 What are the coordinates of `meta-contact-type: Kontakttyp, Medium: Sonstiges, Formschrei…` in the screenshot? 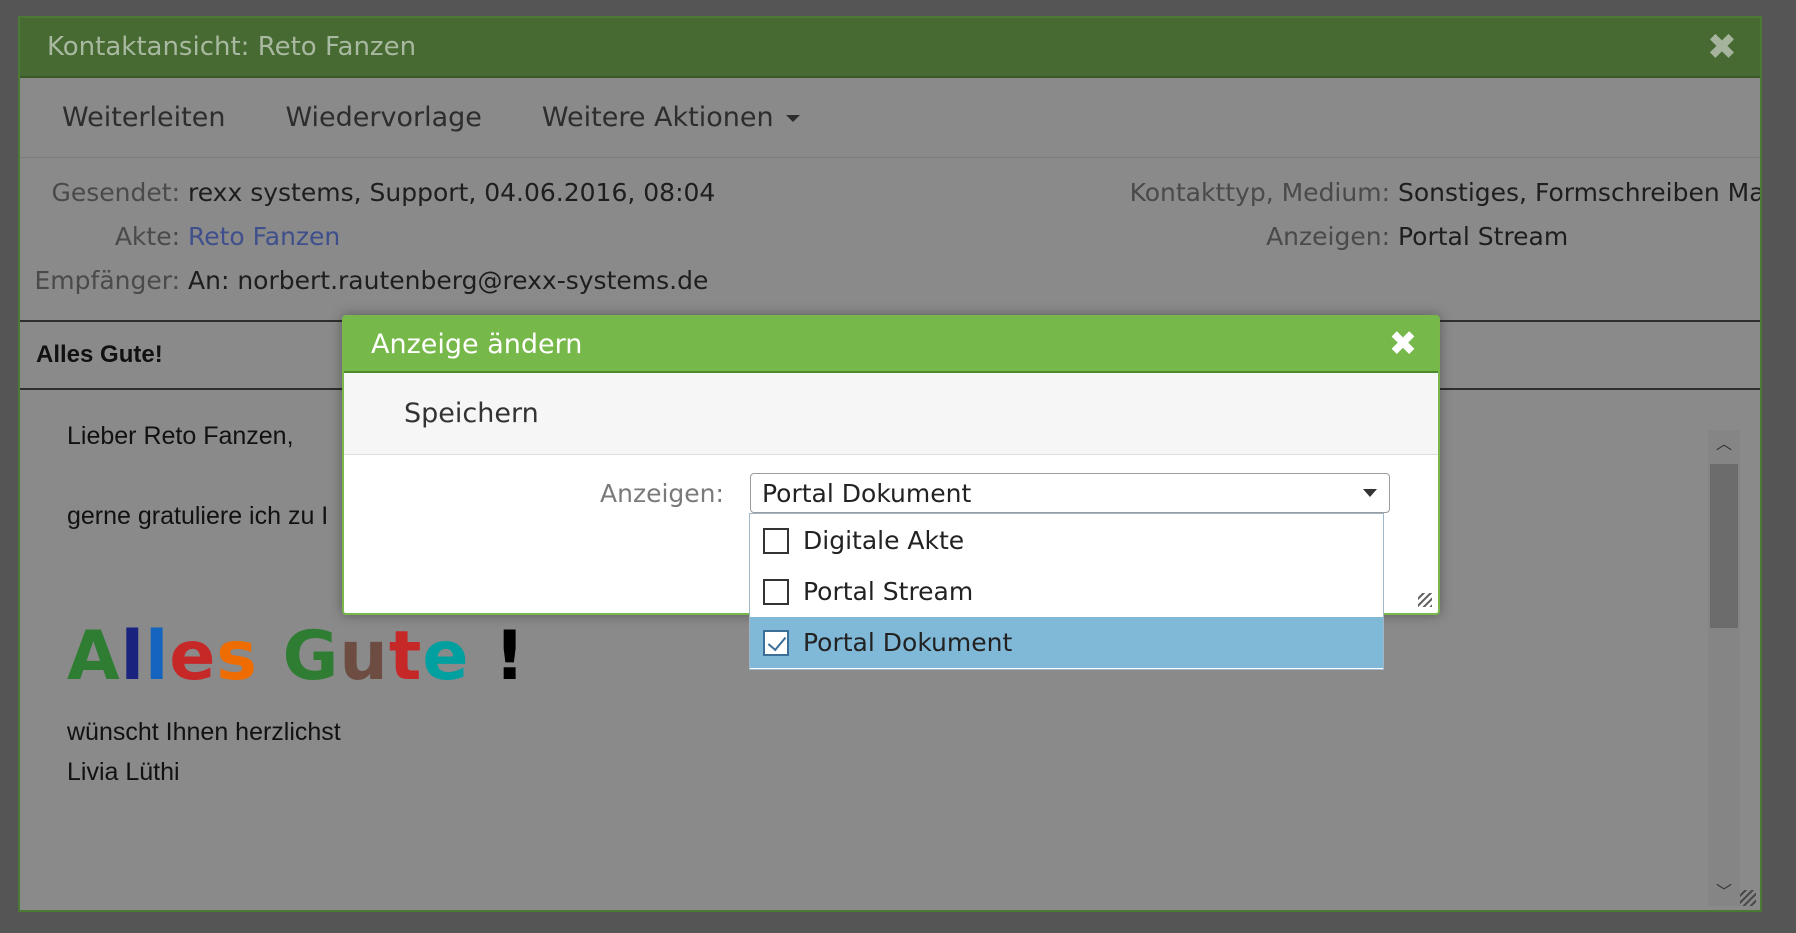 It's located at (1441, 192).